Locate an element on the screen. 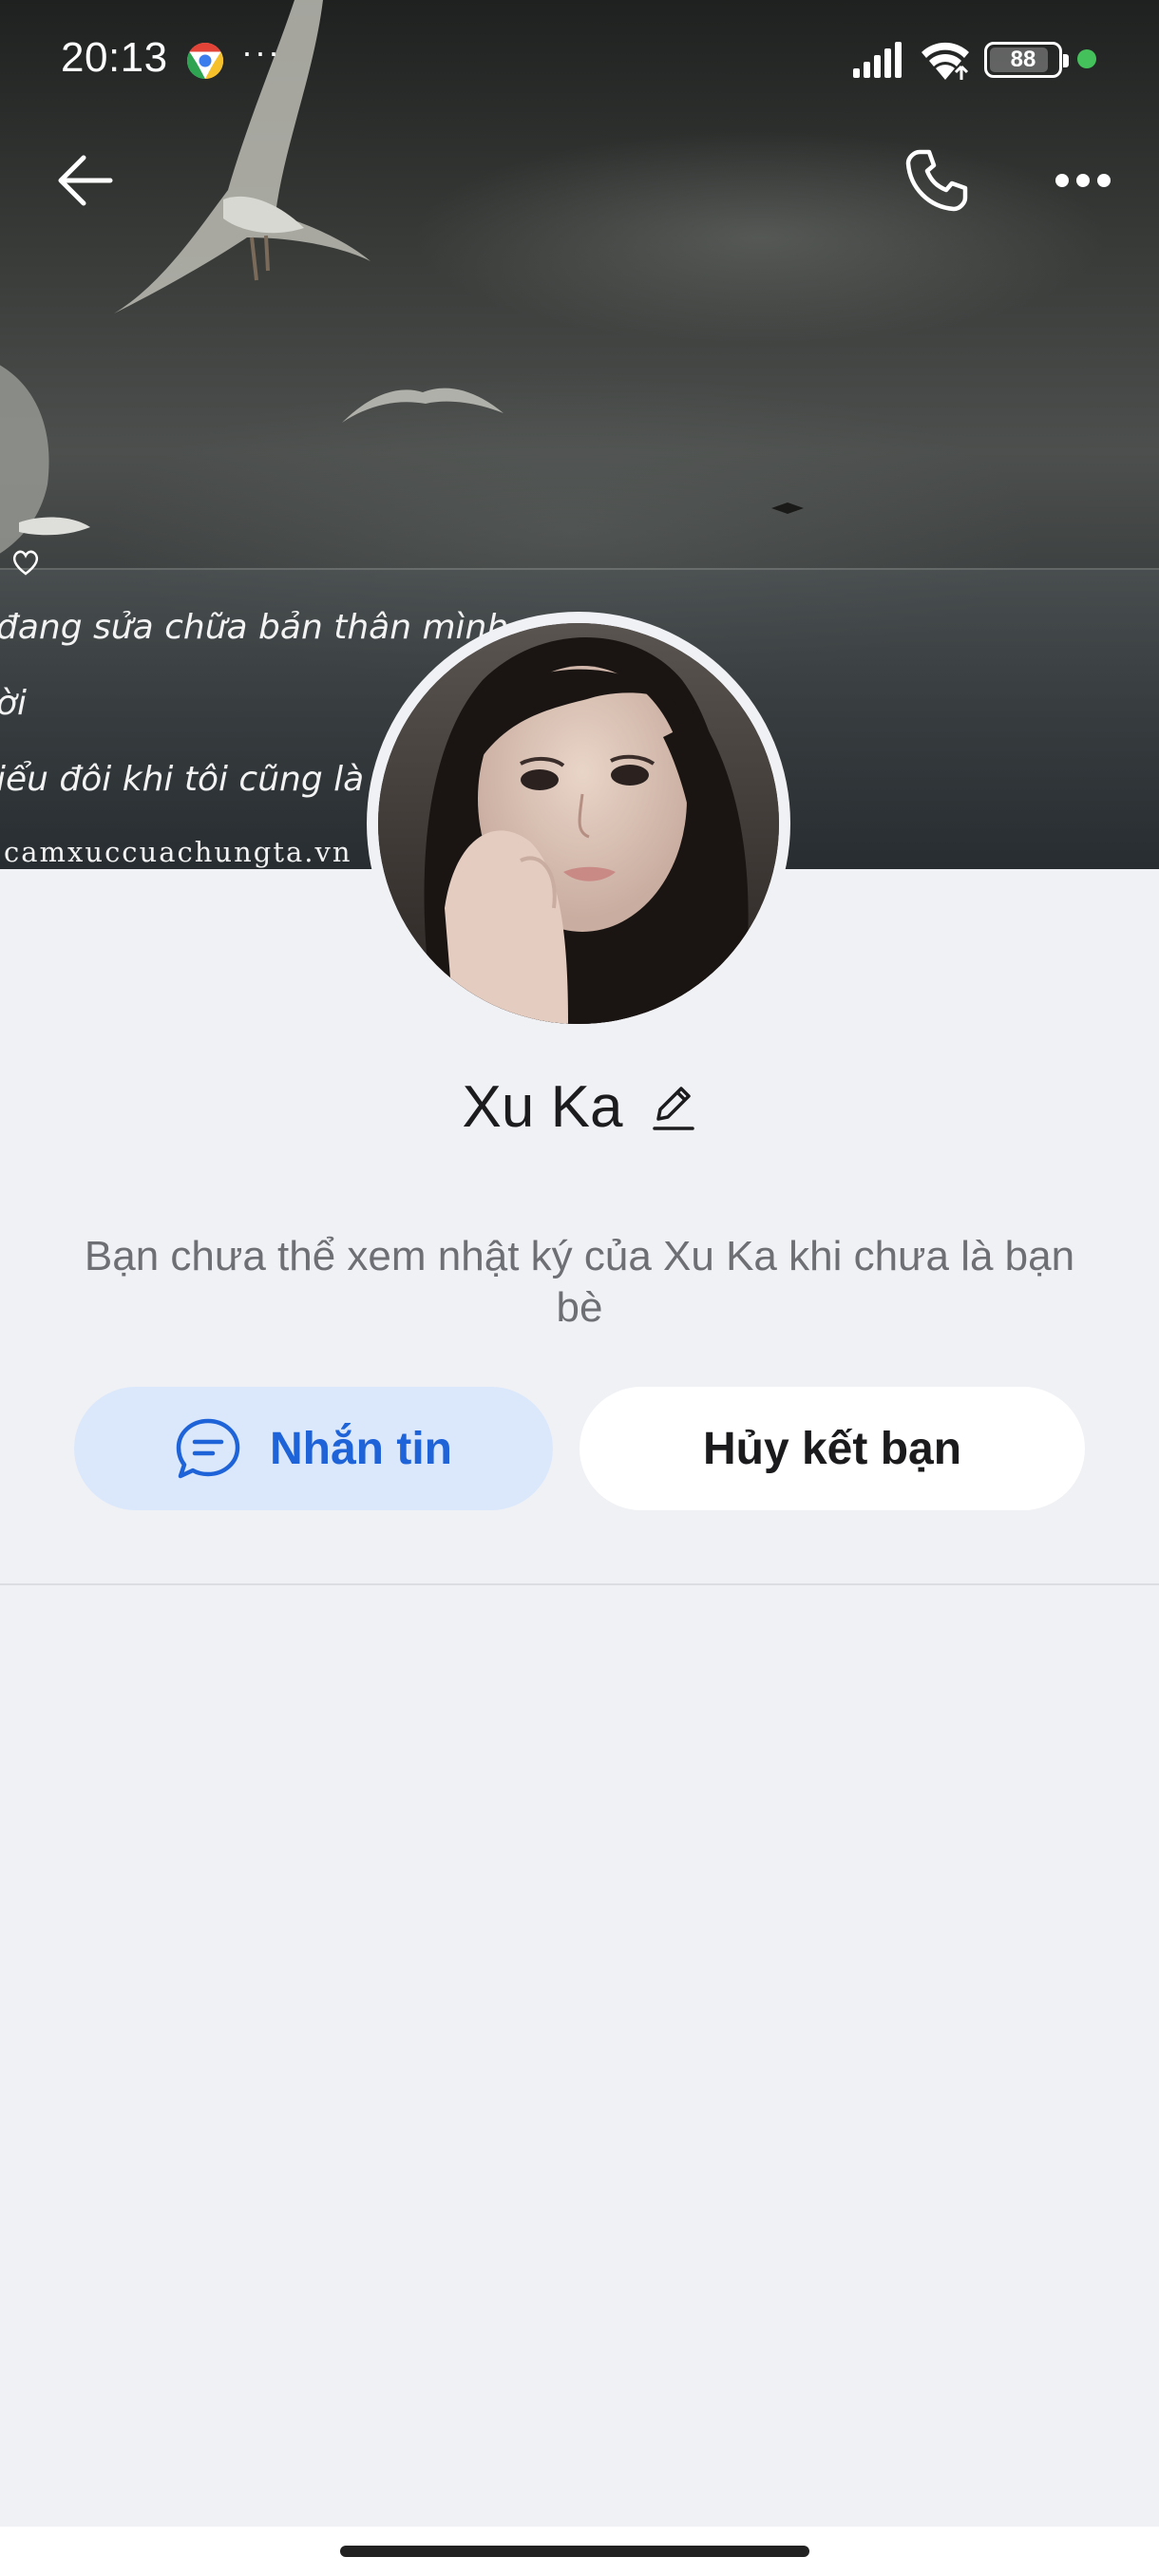 The width and height of the screenshot is (1159, 2576). chat-bubble-icon is located at coordinates (208, 1448).